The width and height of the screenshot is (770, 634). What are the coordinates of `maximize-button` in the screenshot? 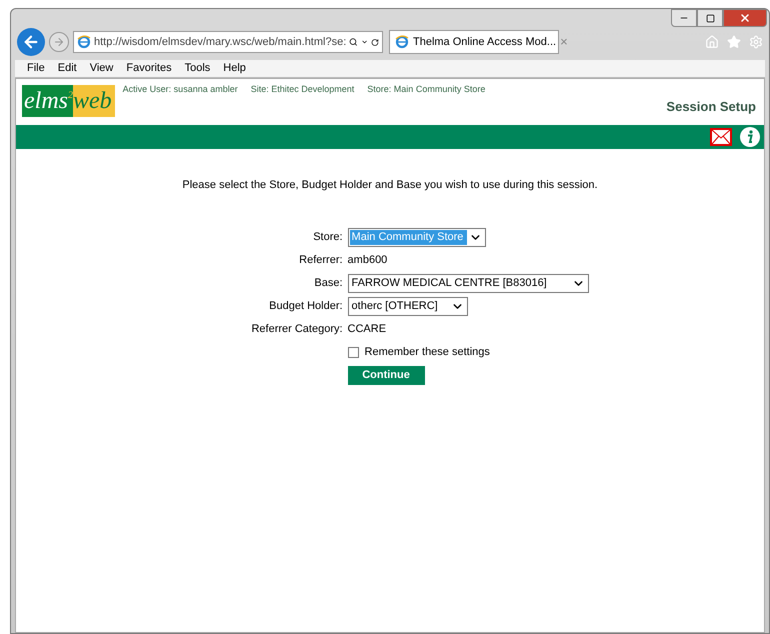 It's located at (710, 18).